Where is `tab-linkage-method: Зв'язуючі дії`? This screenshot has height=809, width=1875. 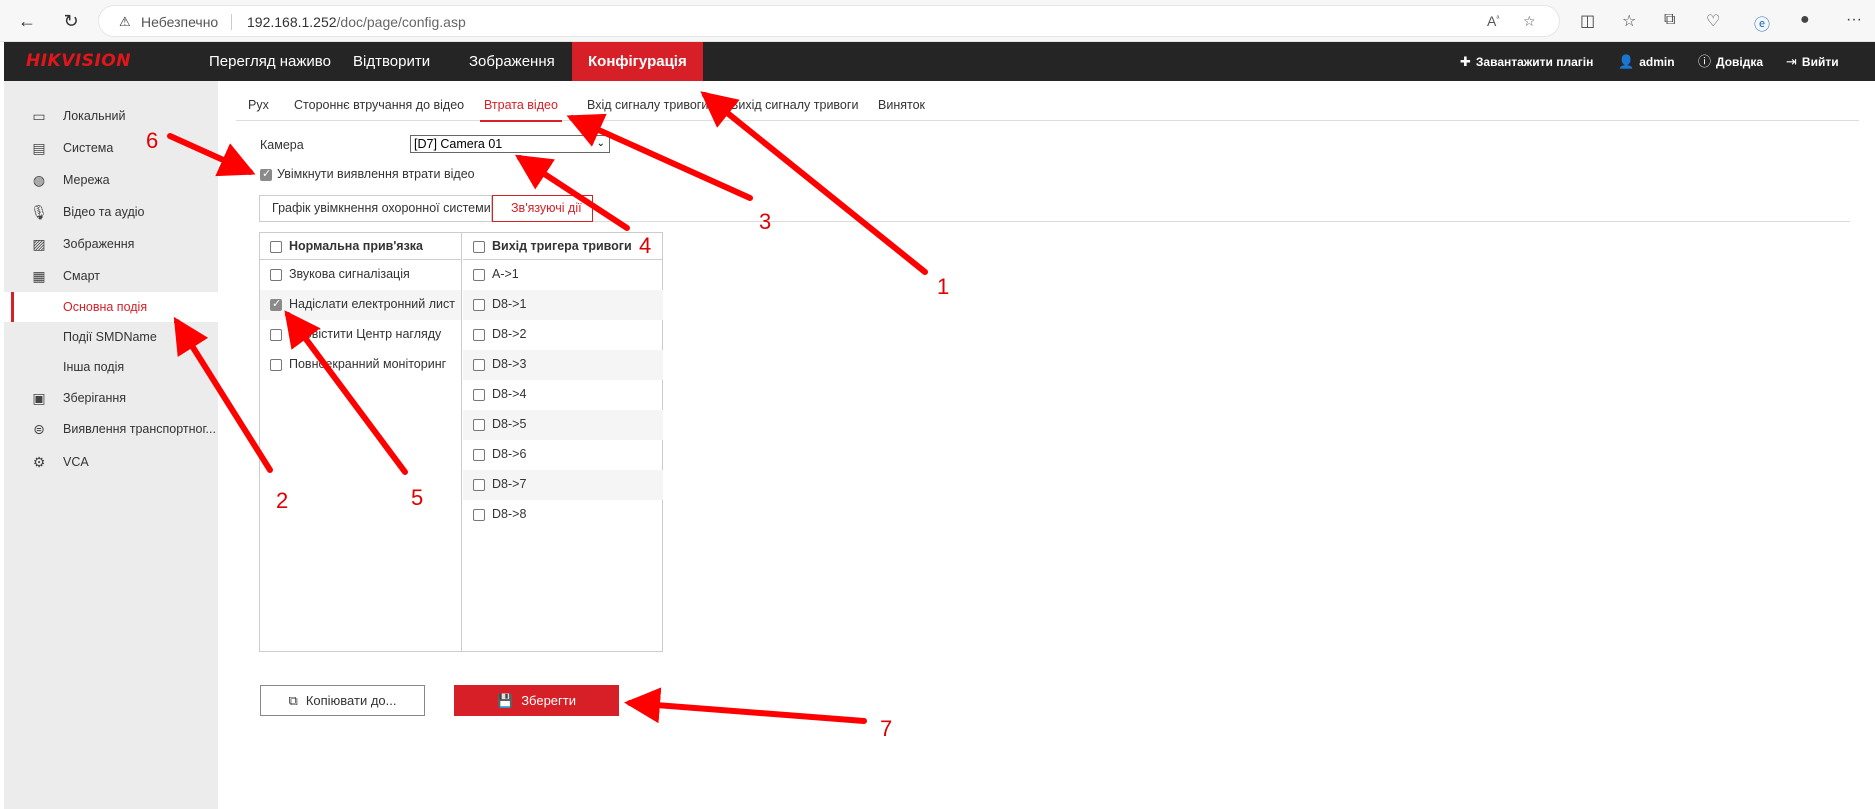
tab-linkage-method: Зв'язуючі дії is located at coordinates (542, 208).